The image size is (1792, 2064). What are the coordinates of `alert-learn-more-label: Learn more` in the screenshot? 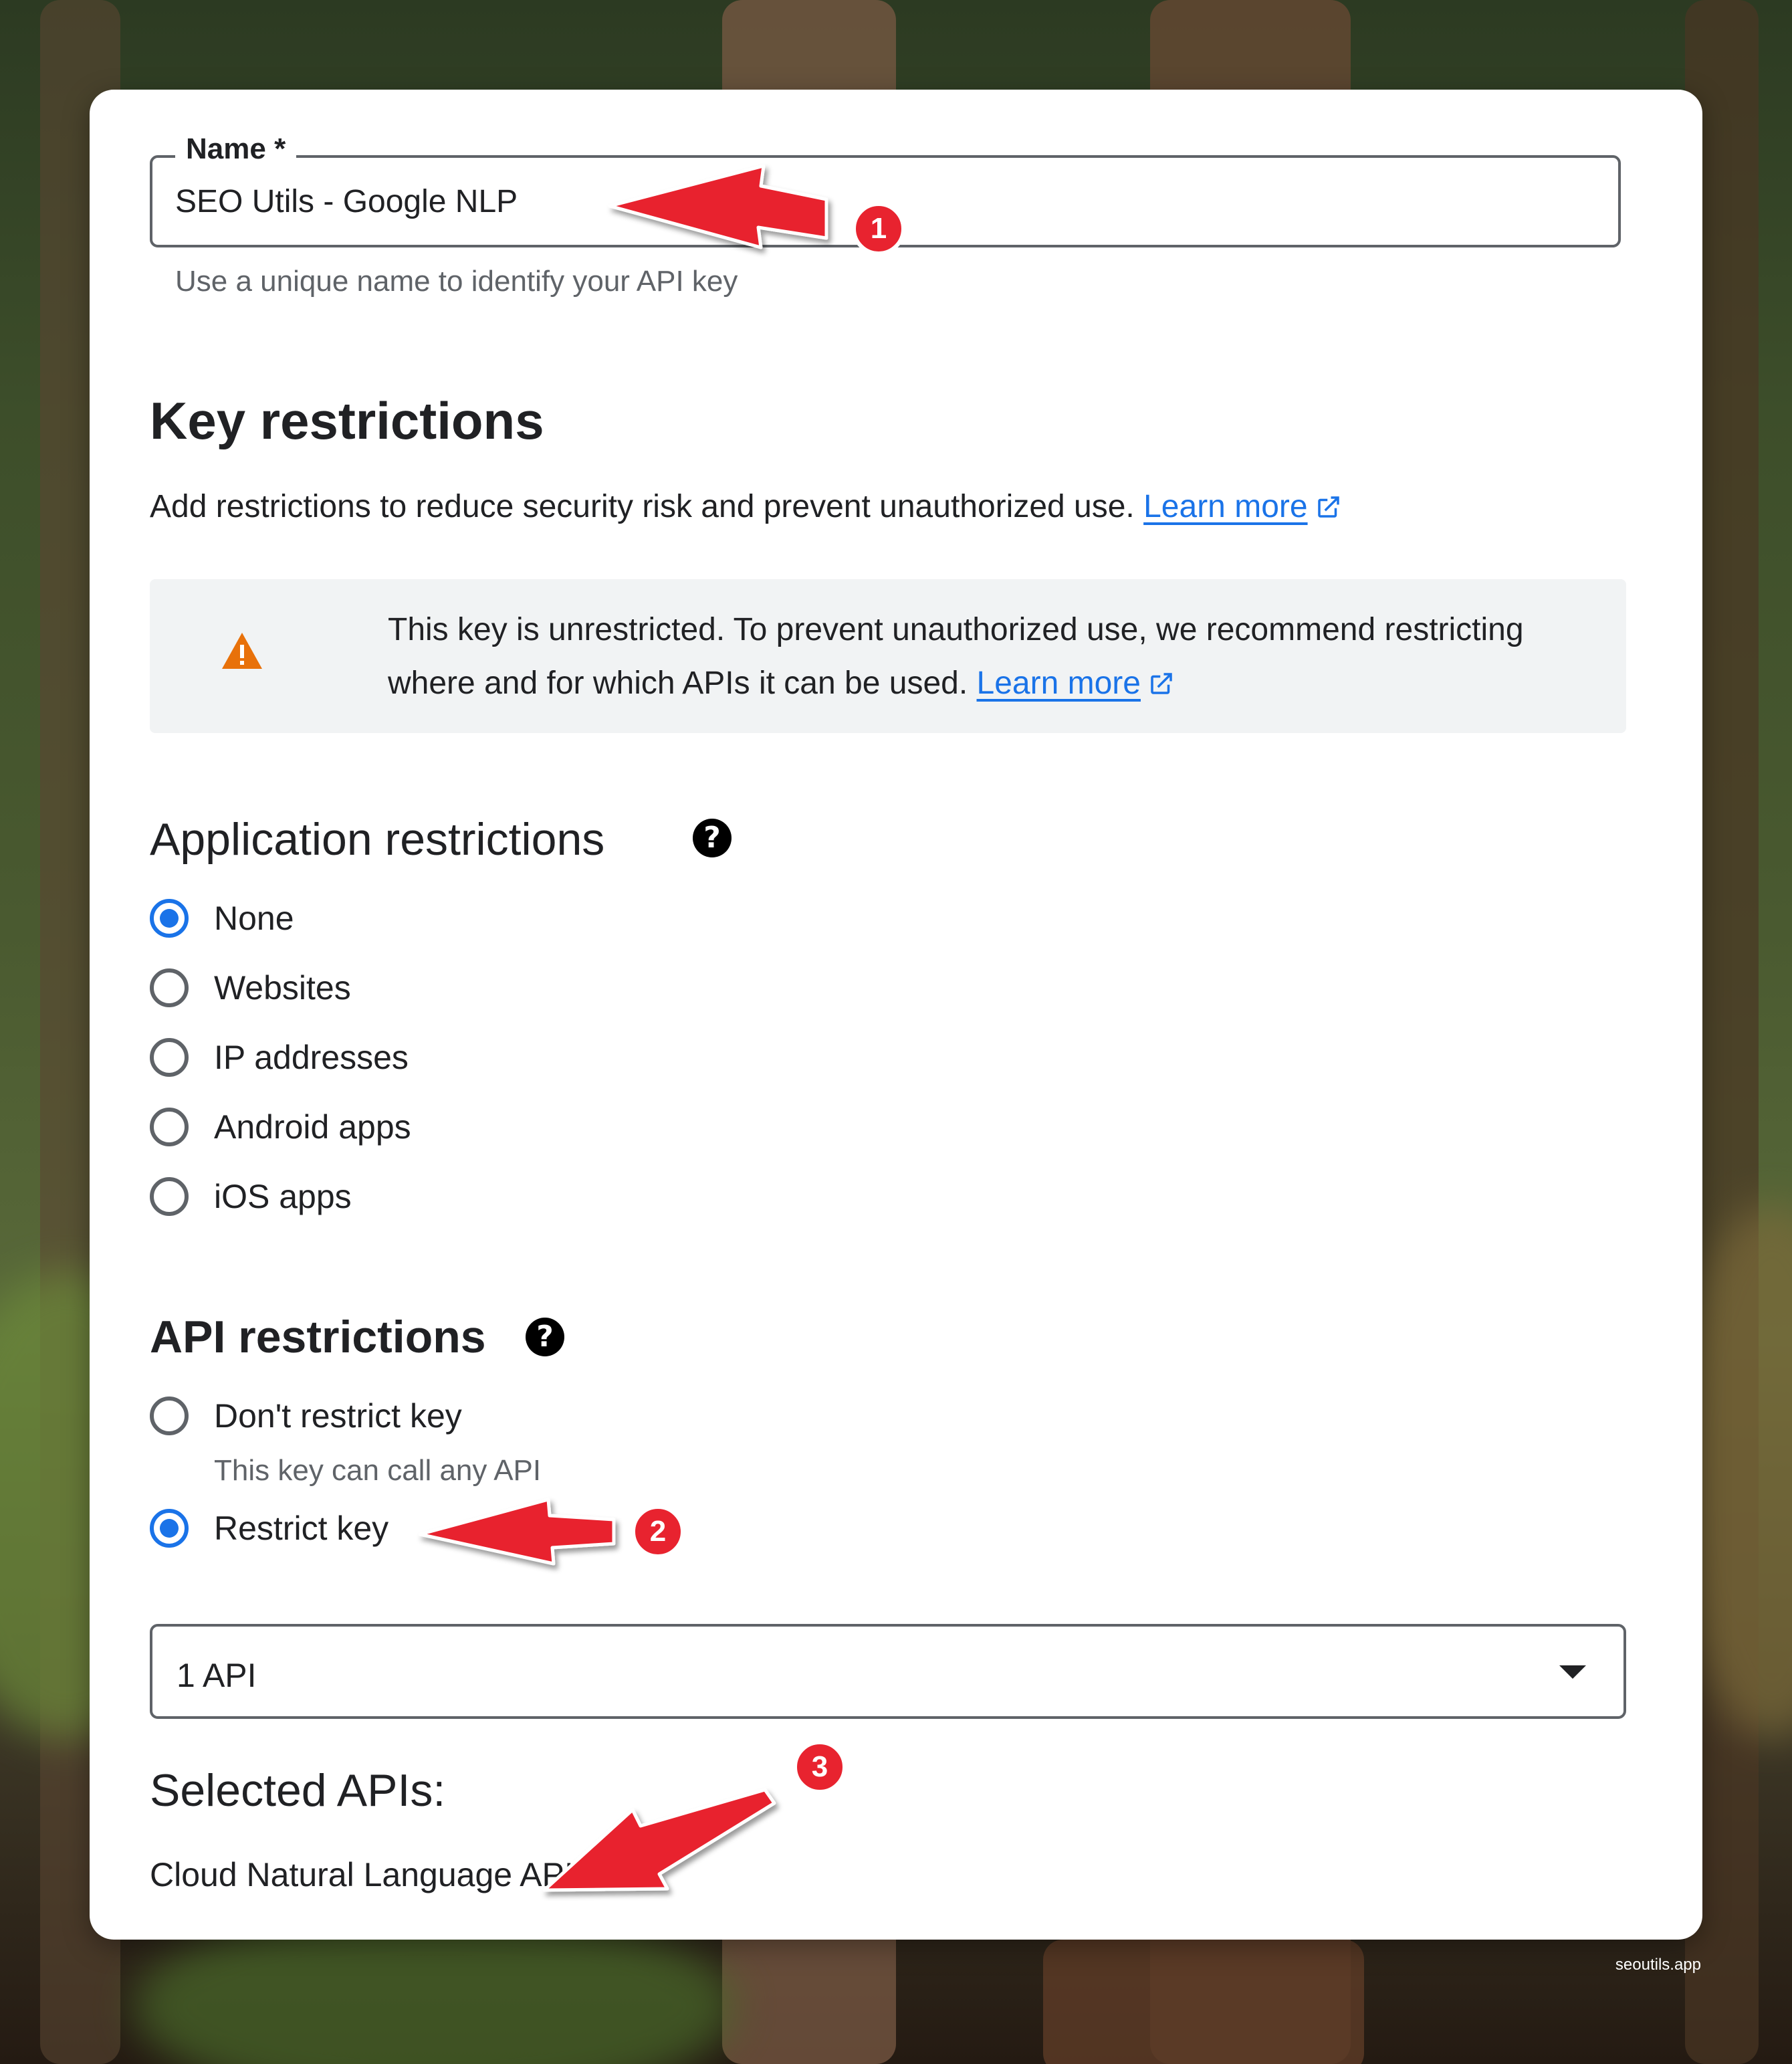 It's located at (1058, 683).